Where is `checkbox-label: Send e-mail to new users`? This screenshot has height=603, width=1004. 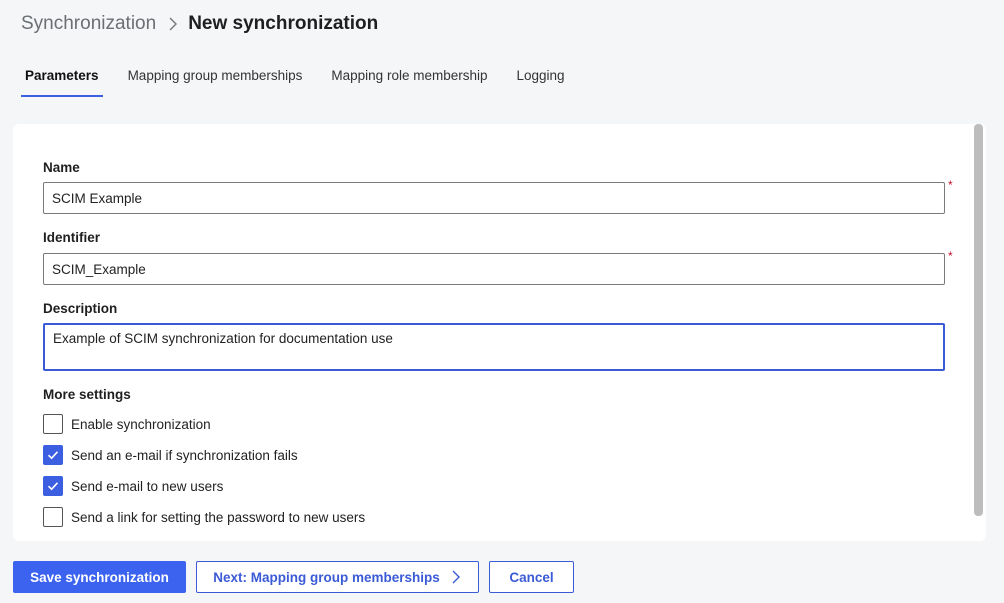
checkbox-label: Send e-mail to new users is located at coordinates (147, 486).